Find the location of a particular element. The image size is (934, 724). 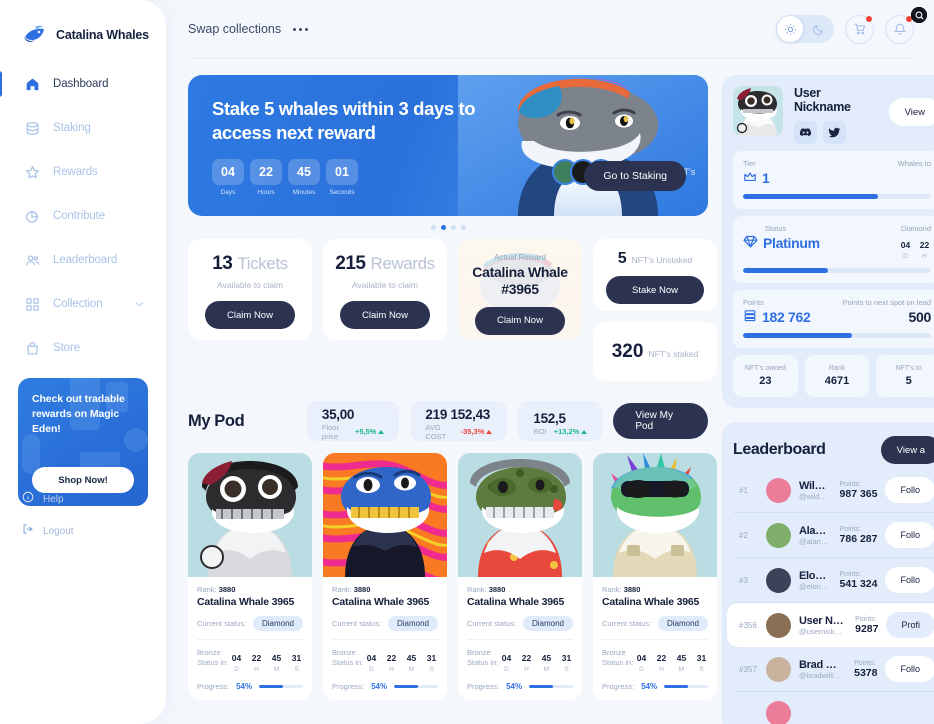

swap-collections-label: Swap collections is located at coordinates (234, 29).